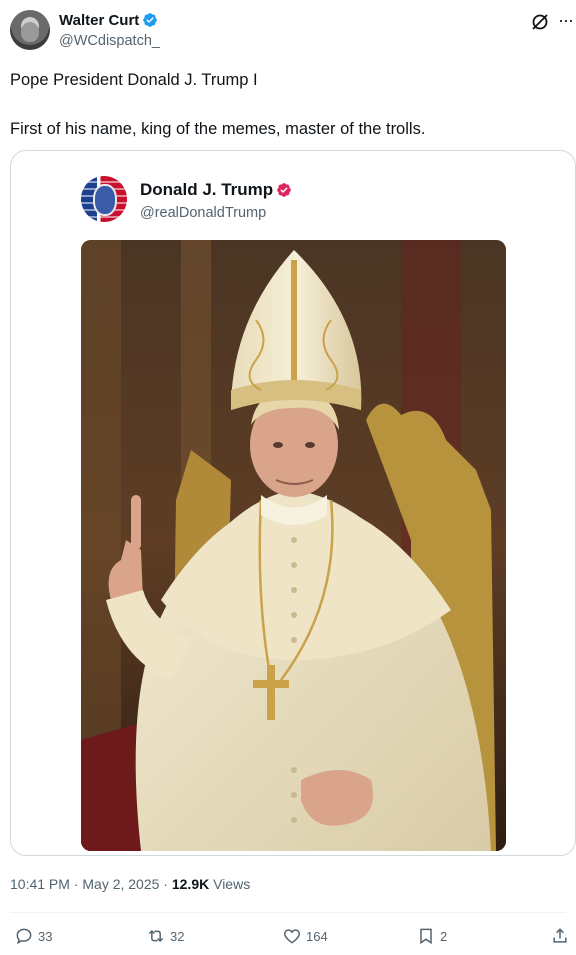  What do you see at coordinates (156, 936) in the screenshot?
I see `repost-icon` at bounding box center [156, 936].